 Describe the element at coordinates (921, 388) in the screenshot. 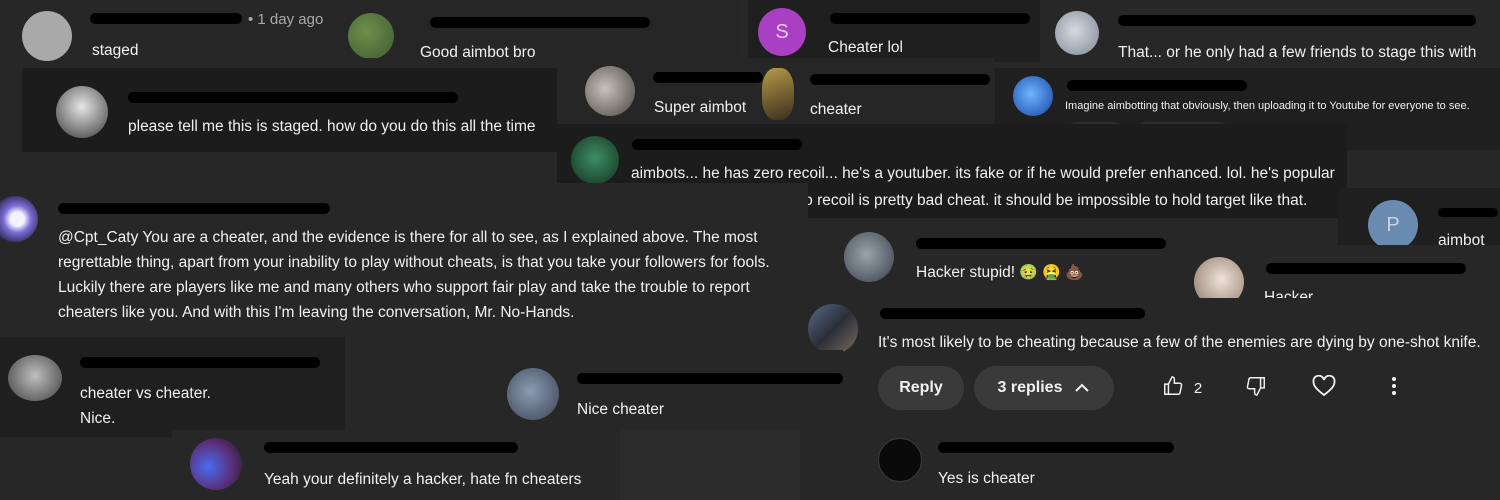

I see `reply-button: Reply` at that location.